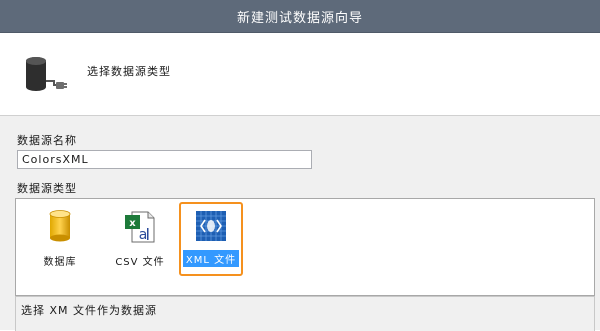 This screenshot has width=600, height=331. Describe the element at coordinates (60, 226) in the screenshot. I see `database-icon` at that location.